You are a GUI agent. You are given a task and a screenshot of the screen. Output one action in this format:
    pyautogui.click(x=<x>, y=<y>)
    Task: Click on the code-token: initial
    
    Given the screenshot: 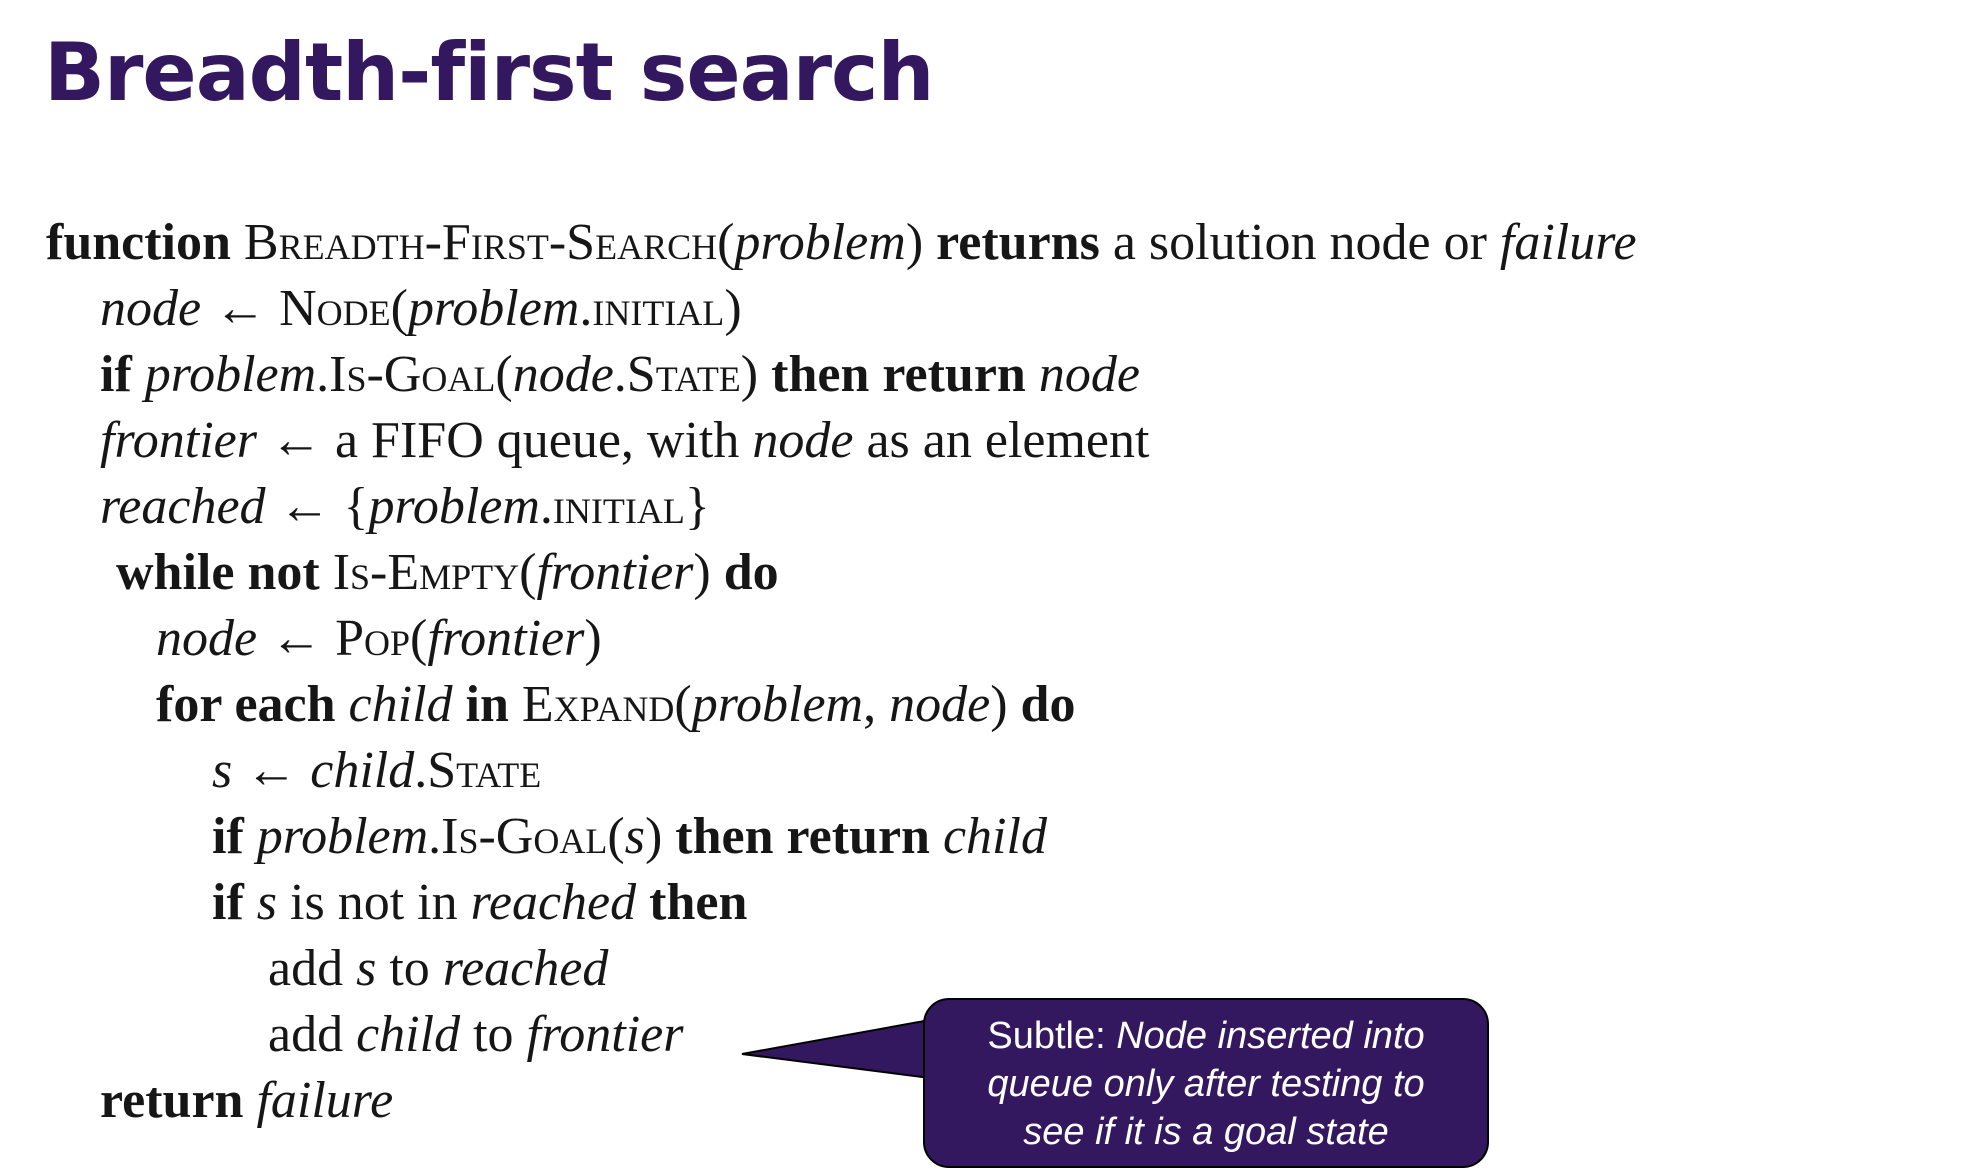 What is the action you would take?
    pyautogui.click(x=618, y=506)
    